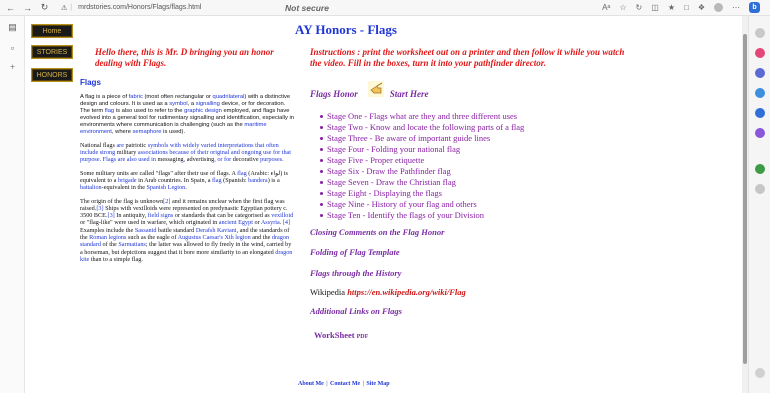  What do you see at coordinates (52, 75) in the screenshot?
I see `honors-button: HONORS` at bounding box center [52, 75].